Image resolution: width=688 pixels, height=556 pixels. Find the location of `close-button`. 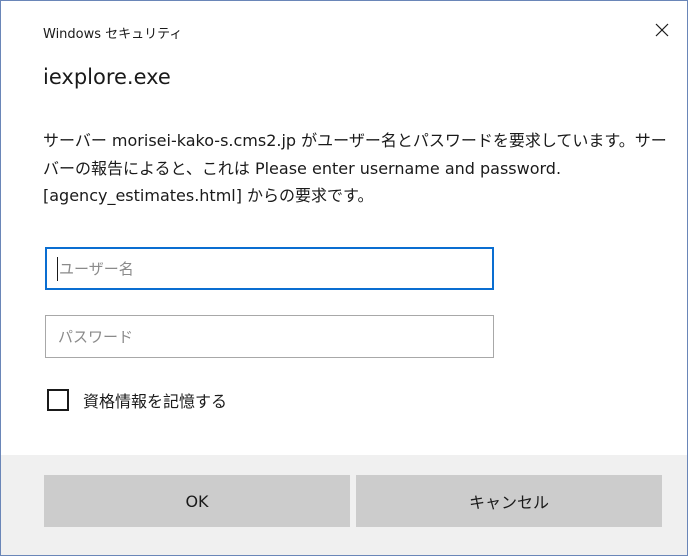

close-button is located at coordinates (662, 30).